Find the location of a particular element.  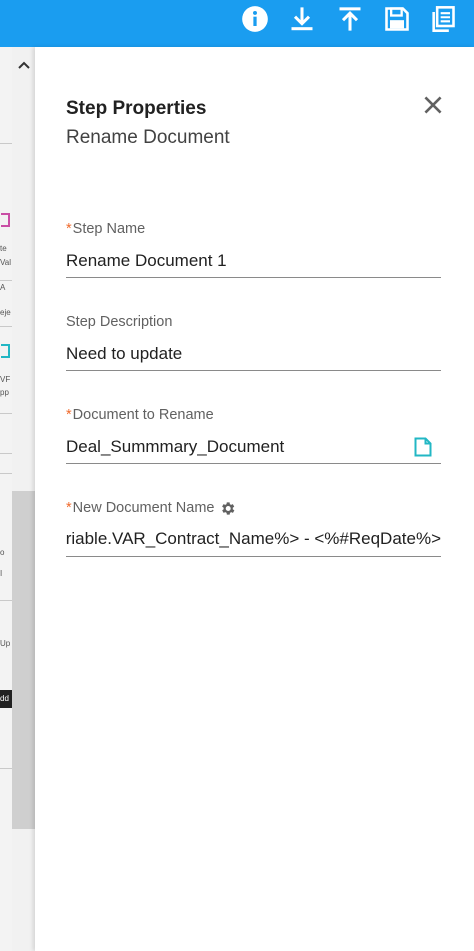

copy-icon is located at coordinates (443, 19).